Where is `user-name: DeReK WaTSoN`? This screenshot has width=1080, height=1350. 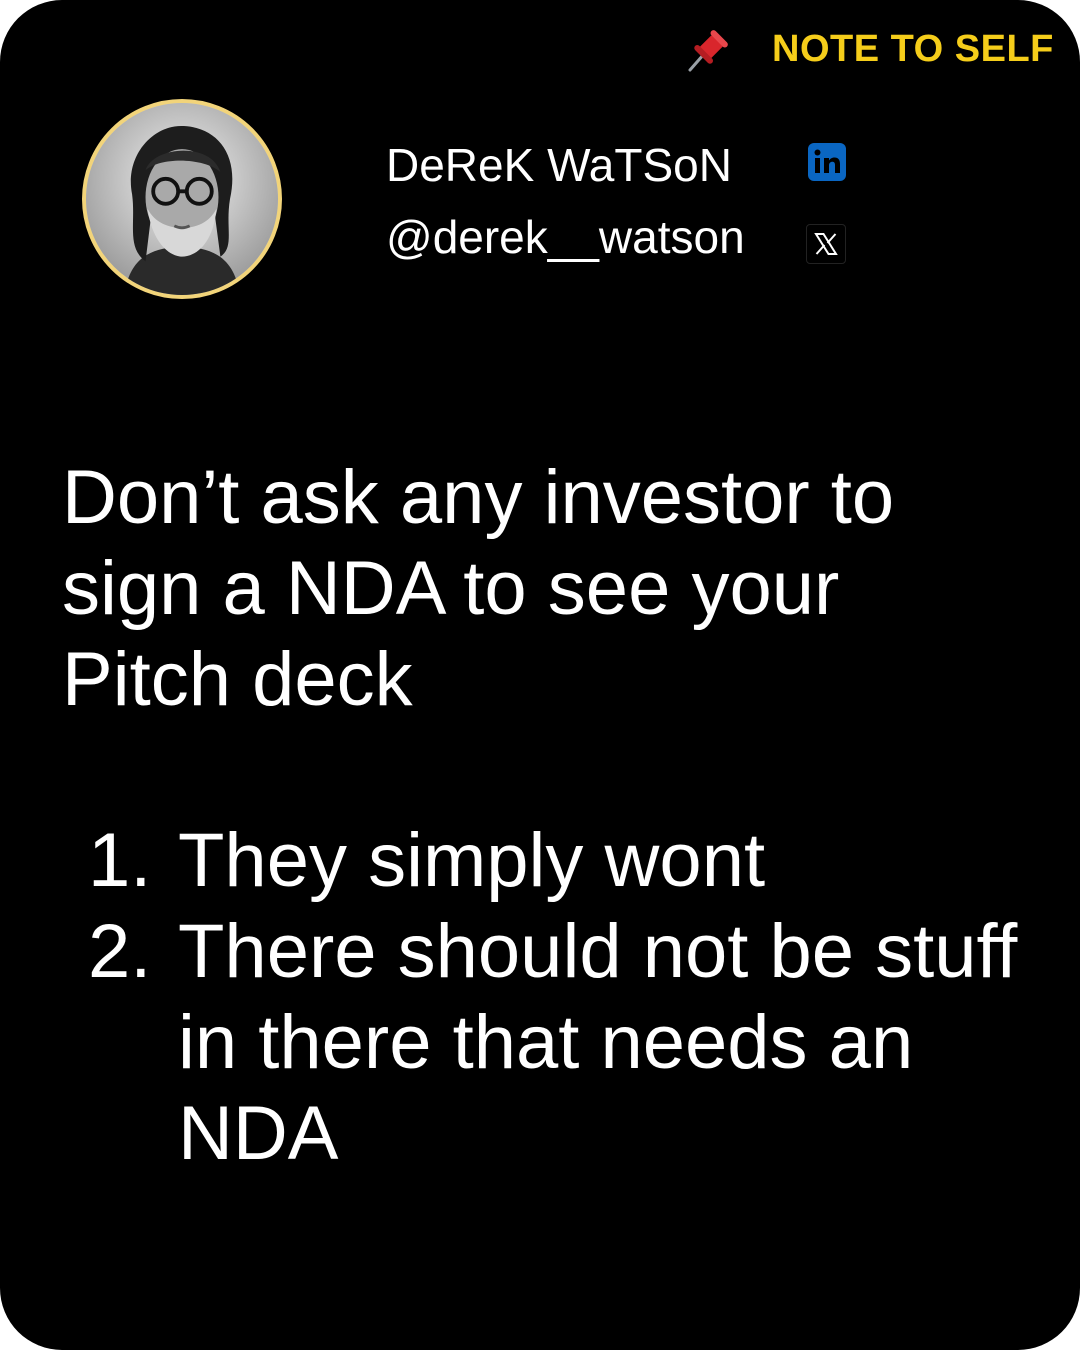 user-name: DeReK WaTSoN is located at coordinates (559, 165).